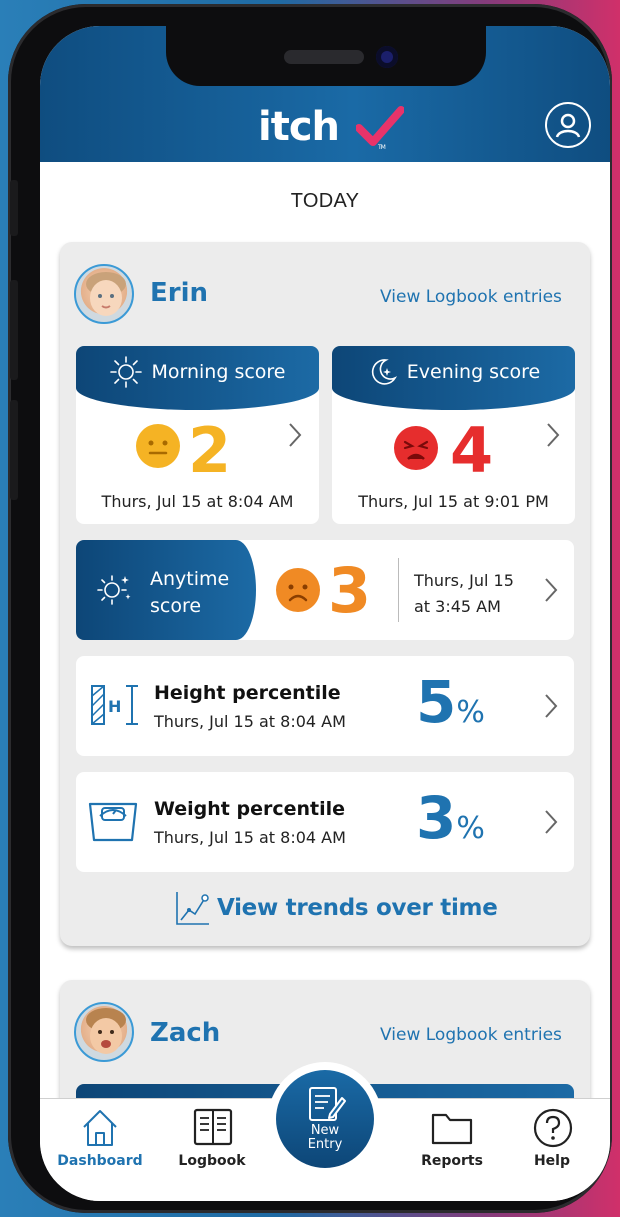 The image size is (620, 1217). I want to click on height-percentile-label: Height percentile, so click(247, 693).